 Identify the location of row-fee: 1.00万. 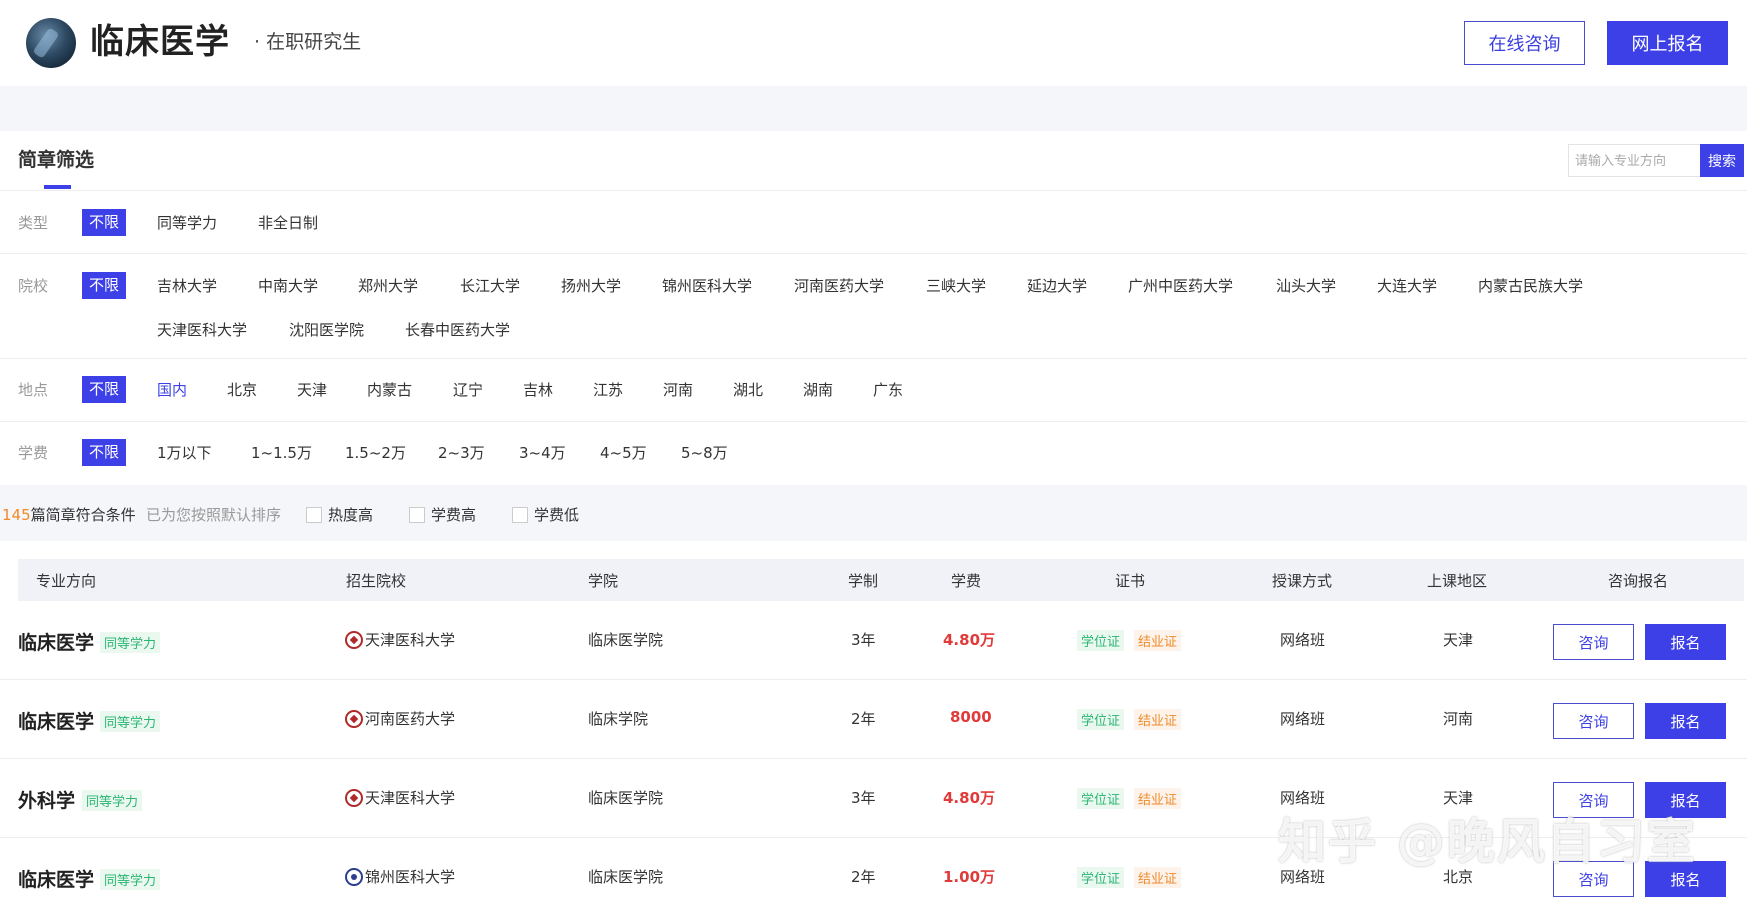
(969, 877).